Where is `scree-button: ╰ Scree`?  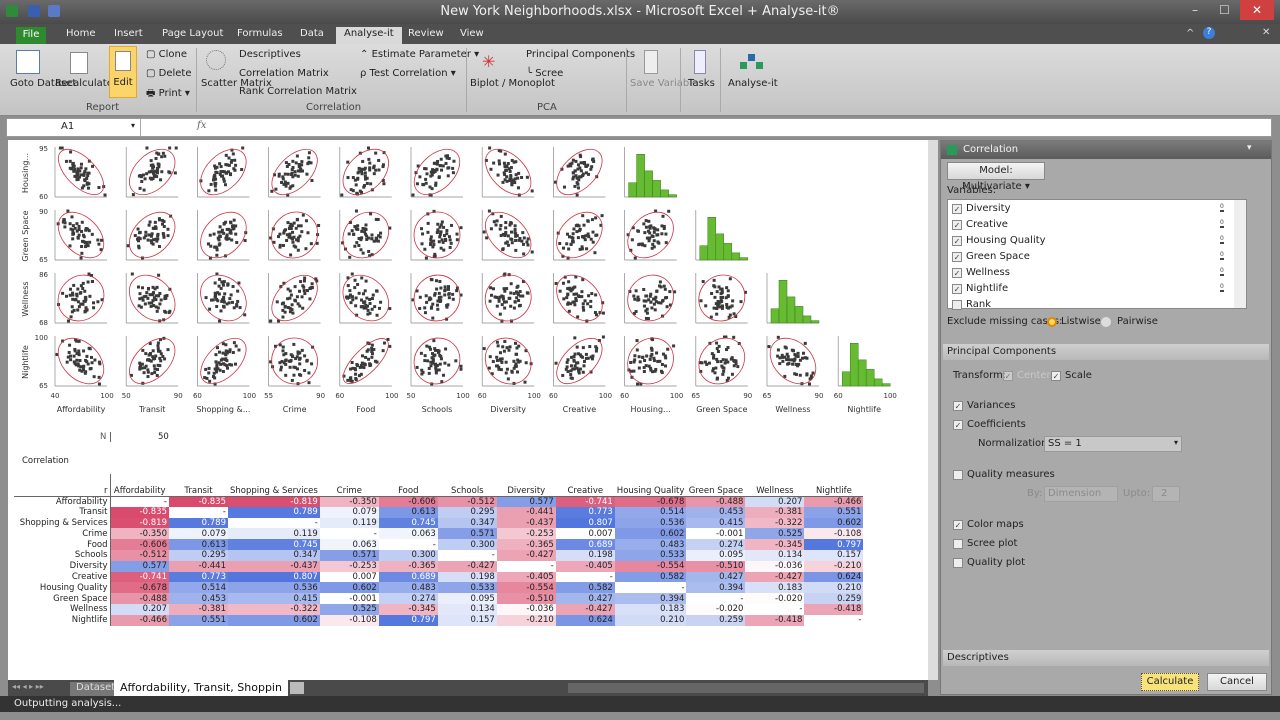 scree-button: ╰ Scree is located at coordinates (544, 73).